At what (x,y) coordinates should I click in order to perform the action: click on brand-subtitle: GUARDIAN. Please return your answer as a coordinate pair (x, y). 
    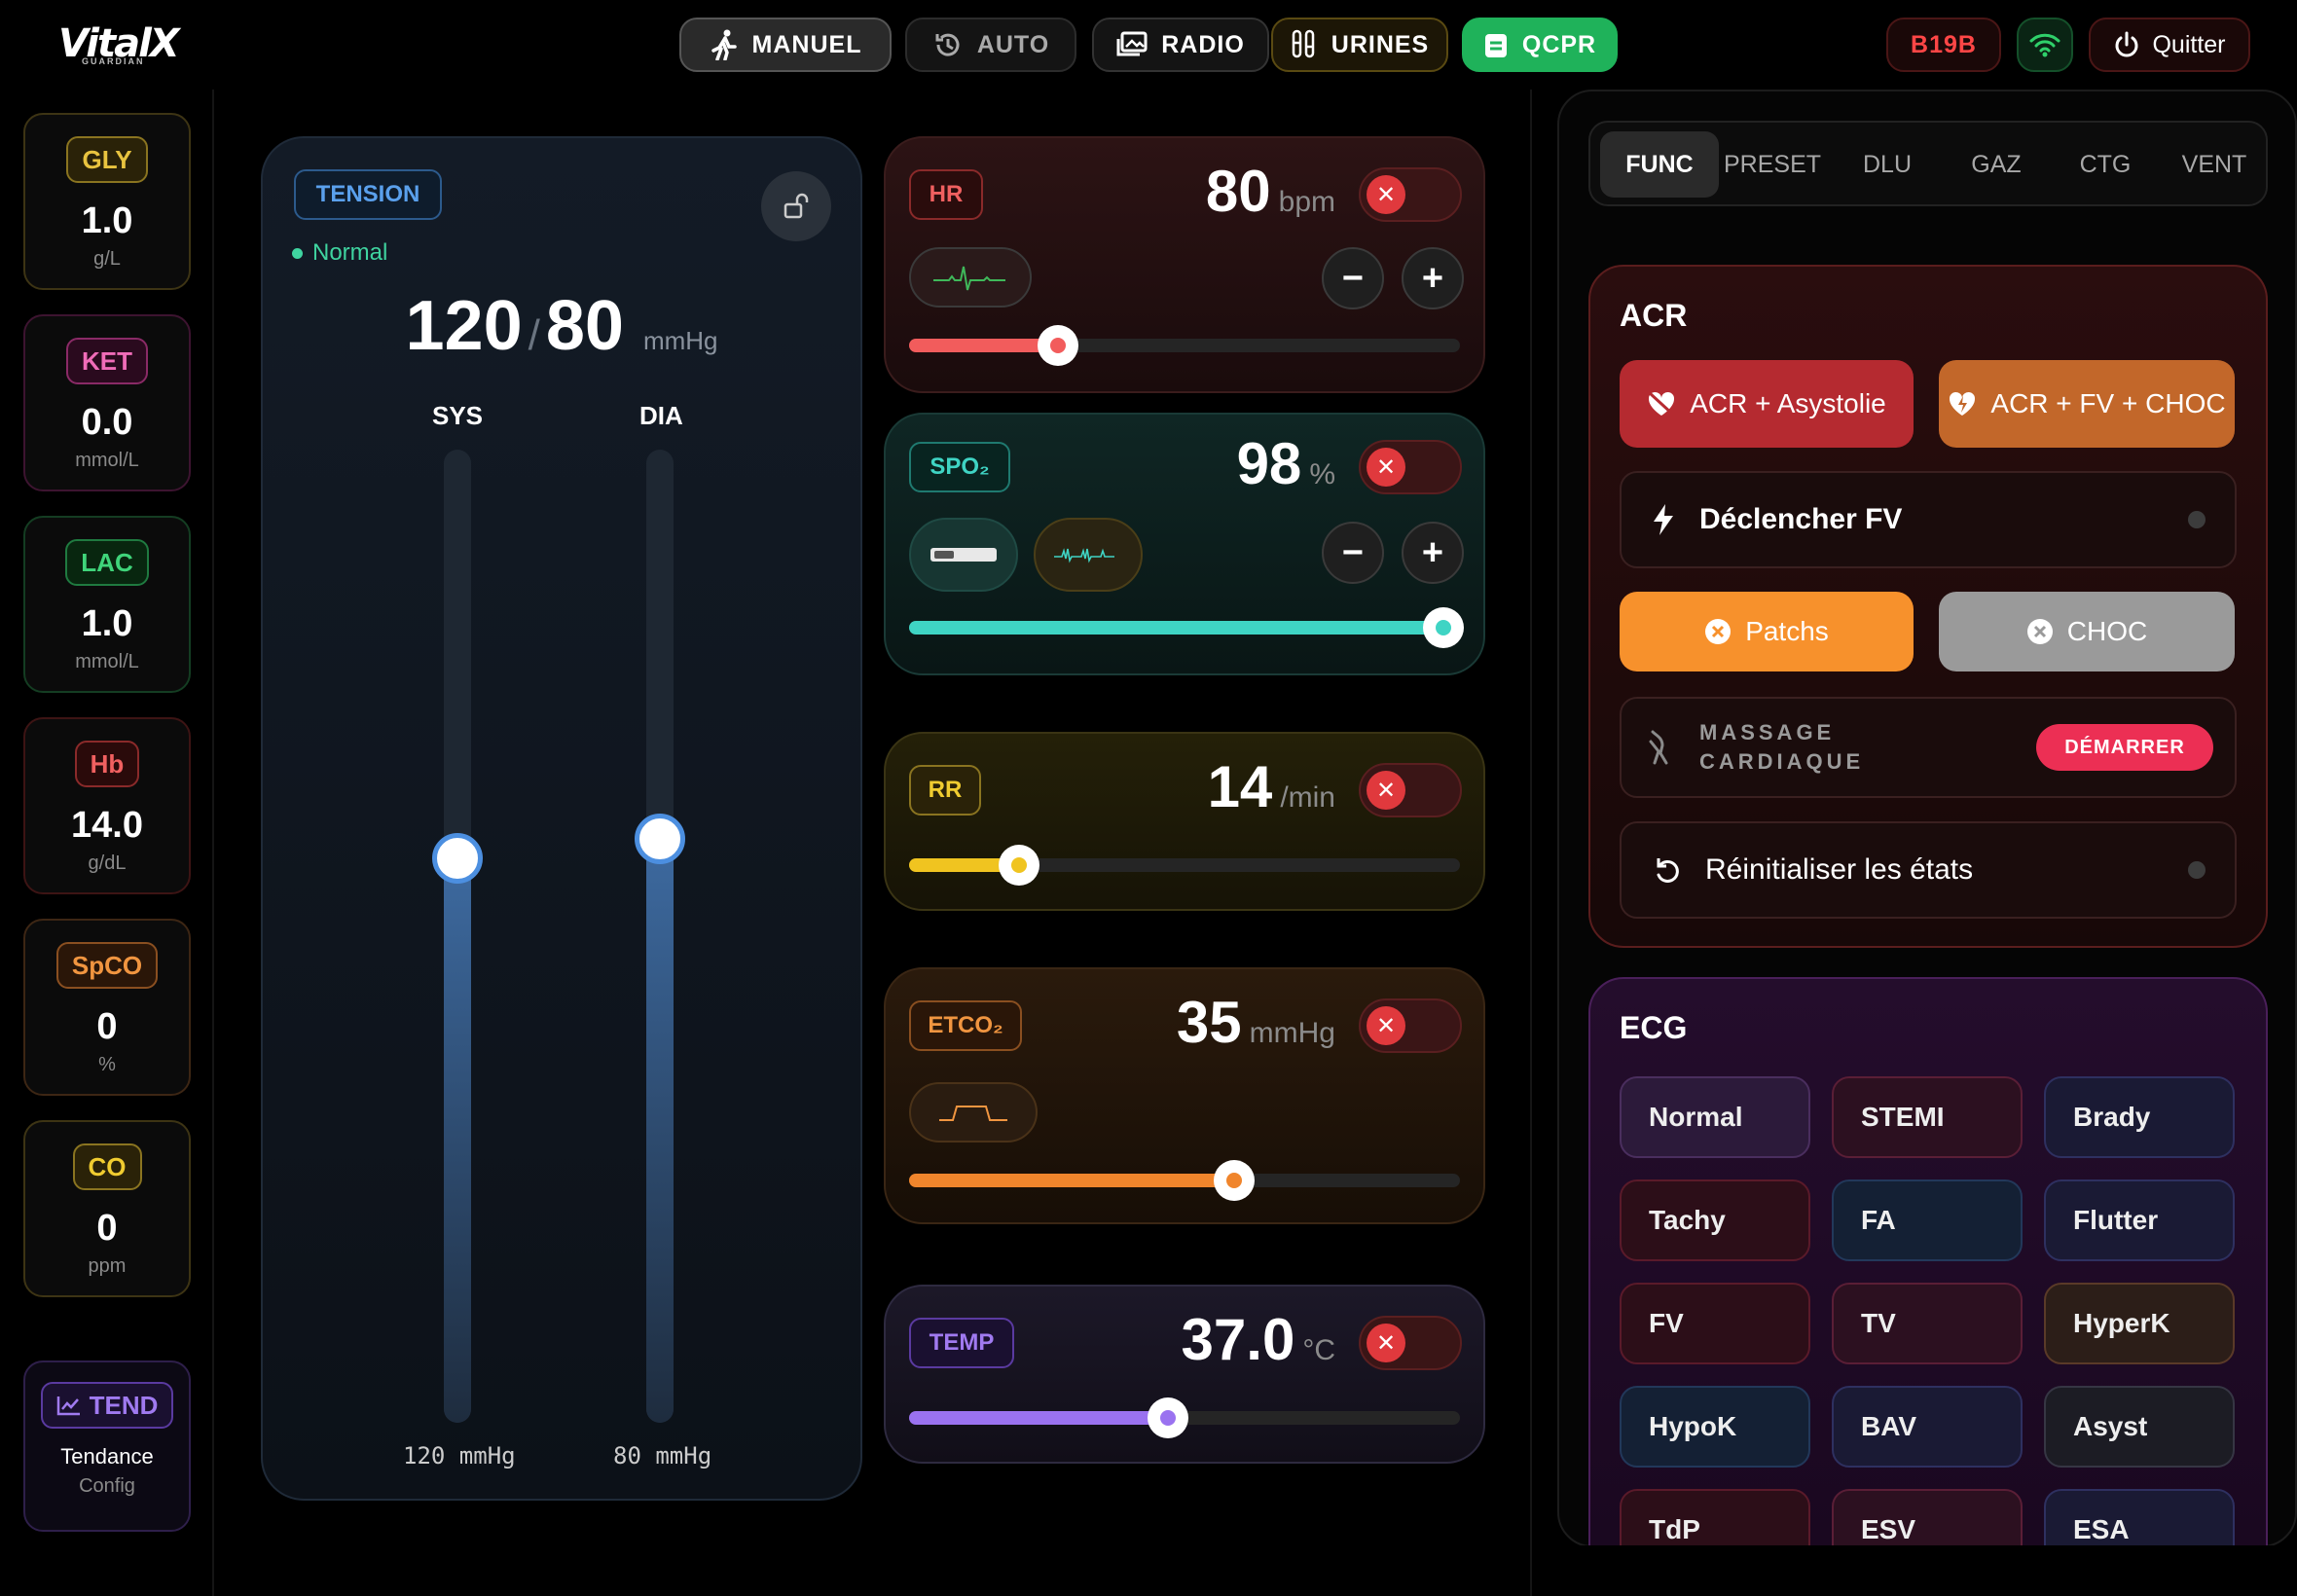
    Looking at the image, I should click on (114, 61).